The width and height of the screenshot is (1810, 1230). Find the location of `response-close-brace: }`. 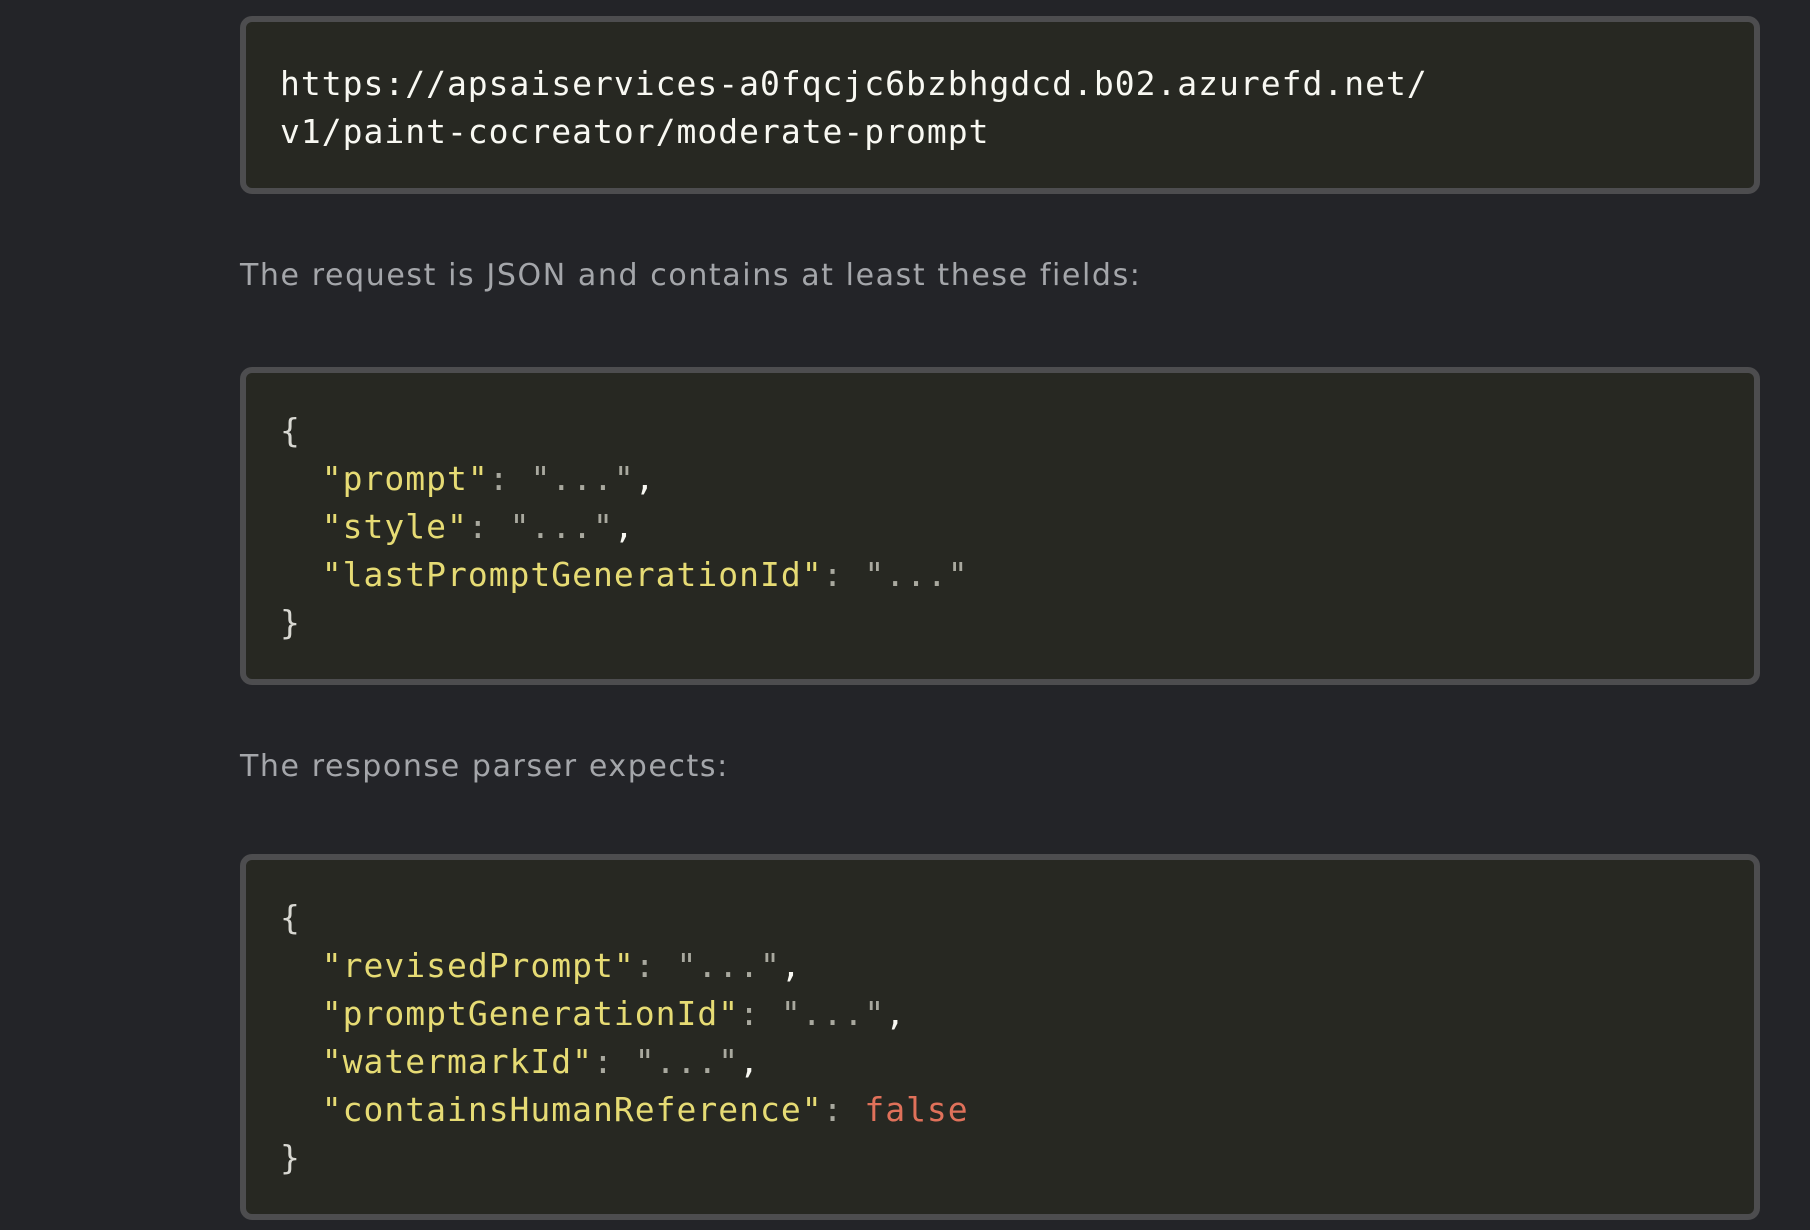

response-close-brace: } is located at coordinates (290, 1157).